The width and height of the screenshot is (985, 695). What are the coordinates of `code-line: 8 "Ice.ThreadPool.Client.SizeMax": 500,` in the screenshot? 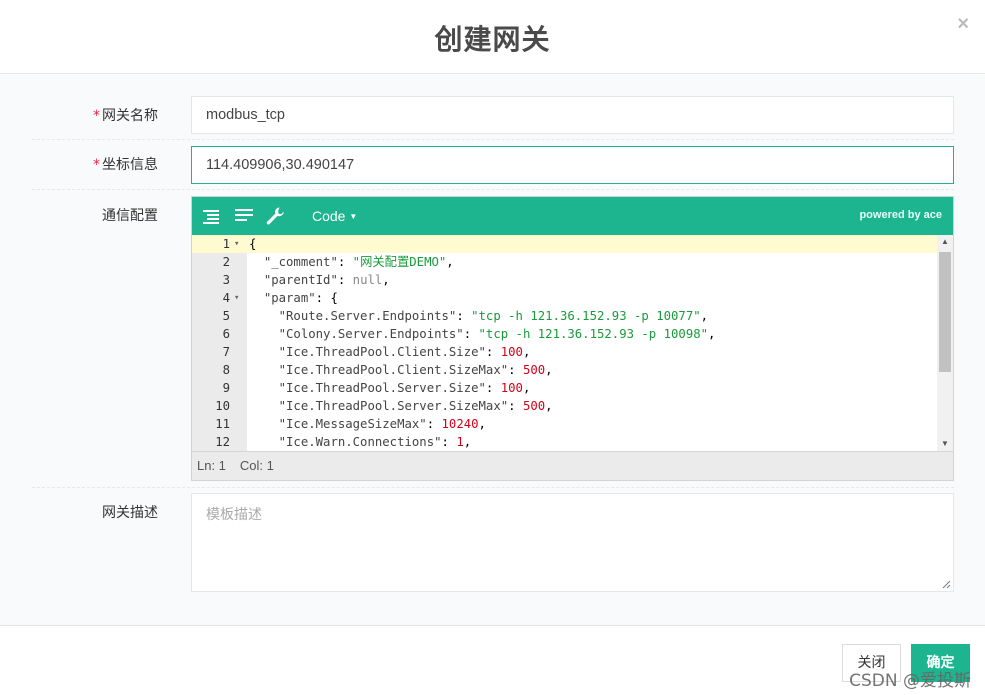 It's located at (564, 370).